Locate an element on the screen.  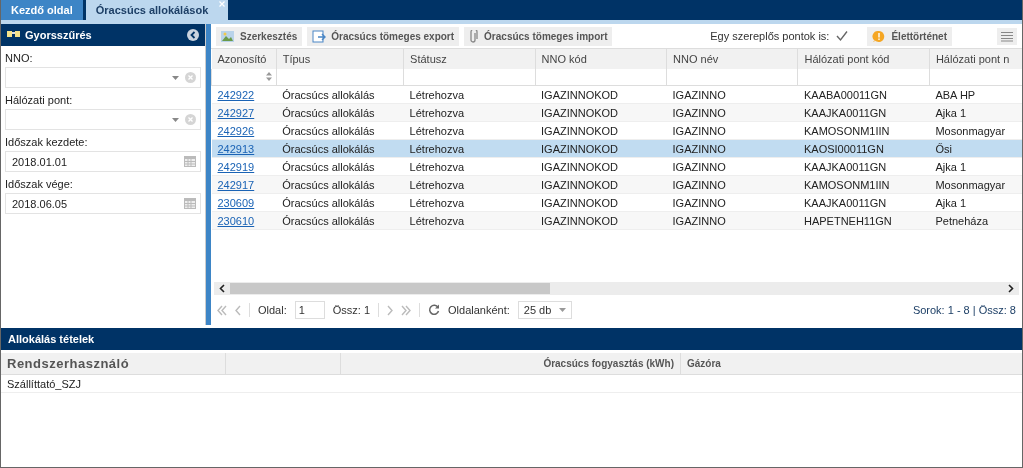
column-header: Státusz is located at coordinates (469, 59).